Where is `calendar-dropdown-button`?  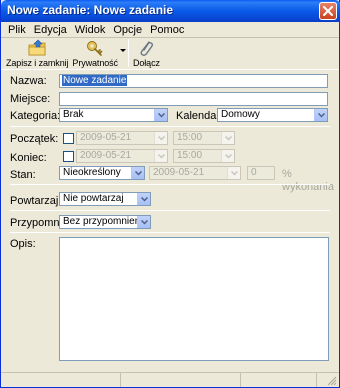
calendar-dropdown-button is located at coordinates (320, 115).